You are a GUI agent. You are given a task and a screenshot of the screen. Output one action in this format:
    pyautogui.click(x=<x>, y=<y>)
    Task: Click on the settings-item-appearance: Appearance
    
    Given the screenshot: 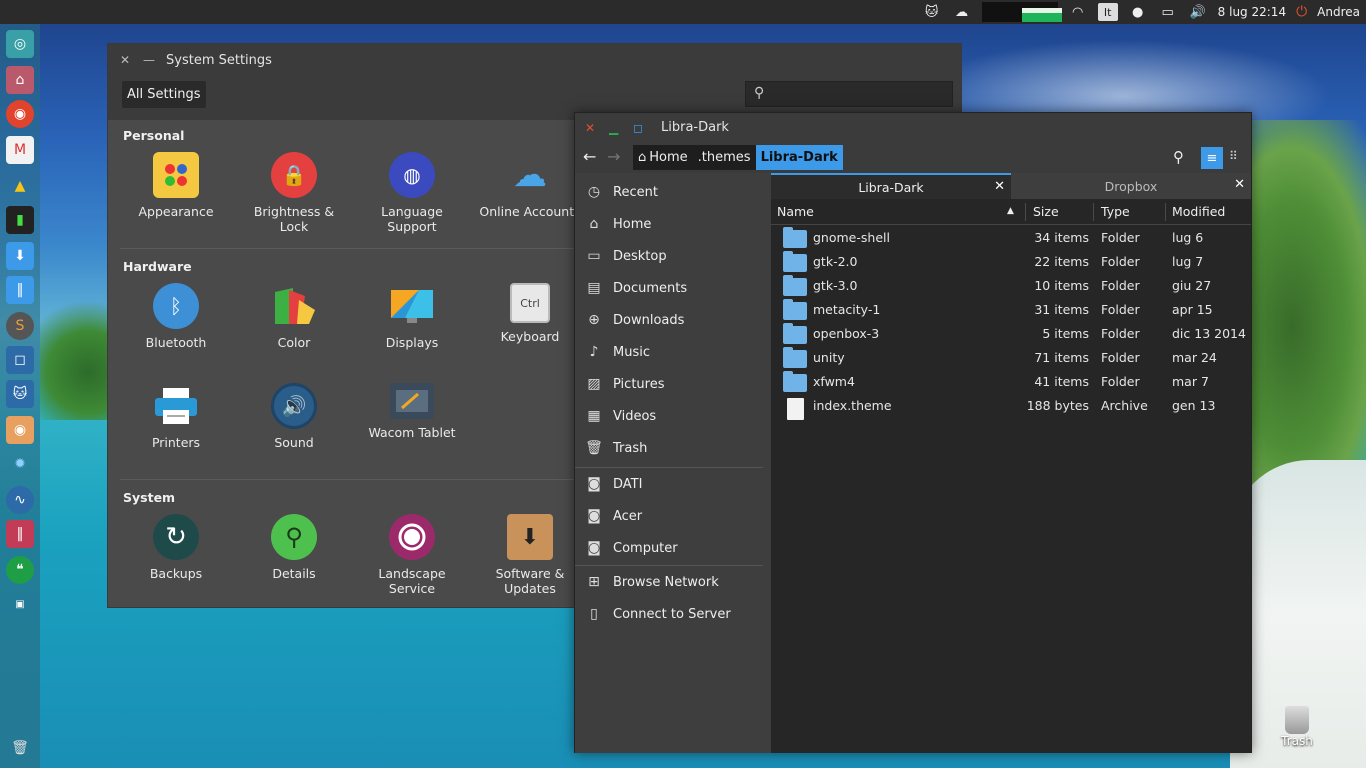 What is the action you would take?
    pyautogui.click(x=176, y=185)
    